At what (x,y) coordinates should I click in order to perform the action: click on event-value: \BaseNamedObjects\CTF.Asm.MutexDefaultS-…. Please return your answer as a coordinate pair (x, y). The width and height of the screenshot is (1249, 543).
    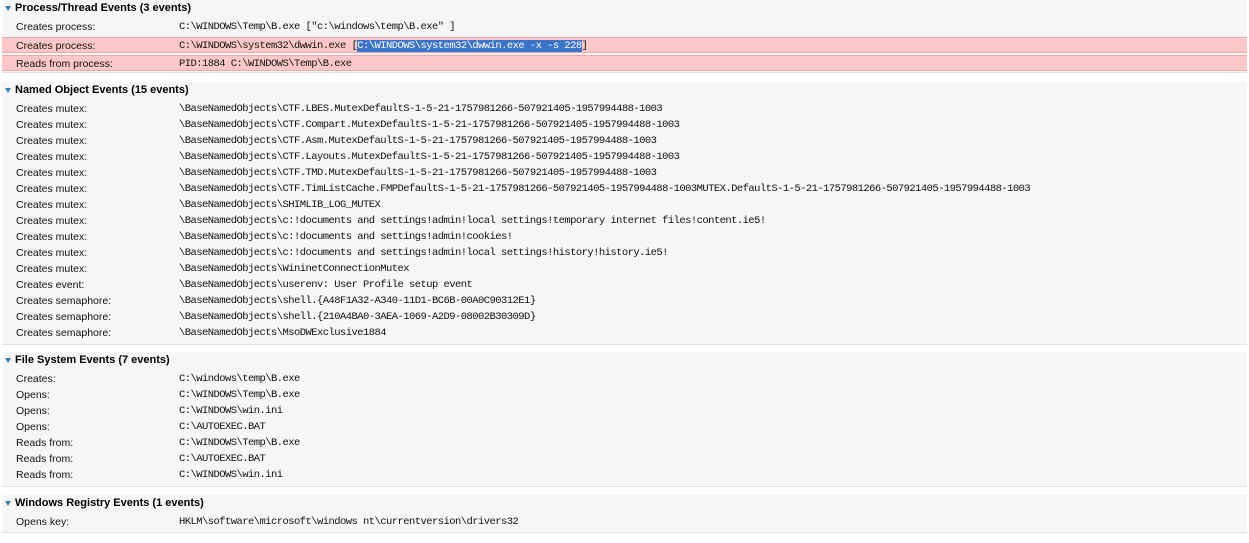
    Looking at the image, I should click on (418, 141).